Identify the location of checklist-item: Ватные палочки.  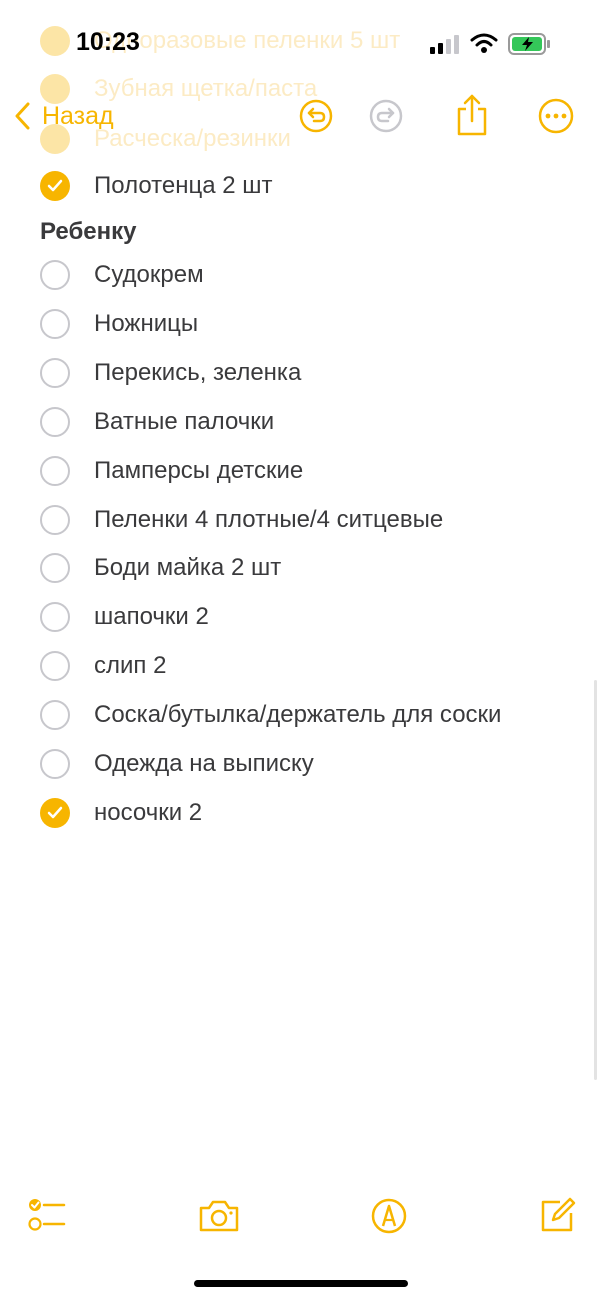
(310, 424).